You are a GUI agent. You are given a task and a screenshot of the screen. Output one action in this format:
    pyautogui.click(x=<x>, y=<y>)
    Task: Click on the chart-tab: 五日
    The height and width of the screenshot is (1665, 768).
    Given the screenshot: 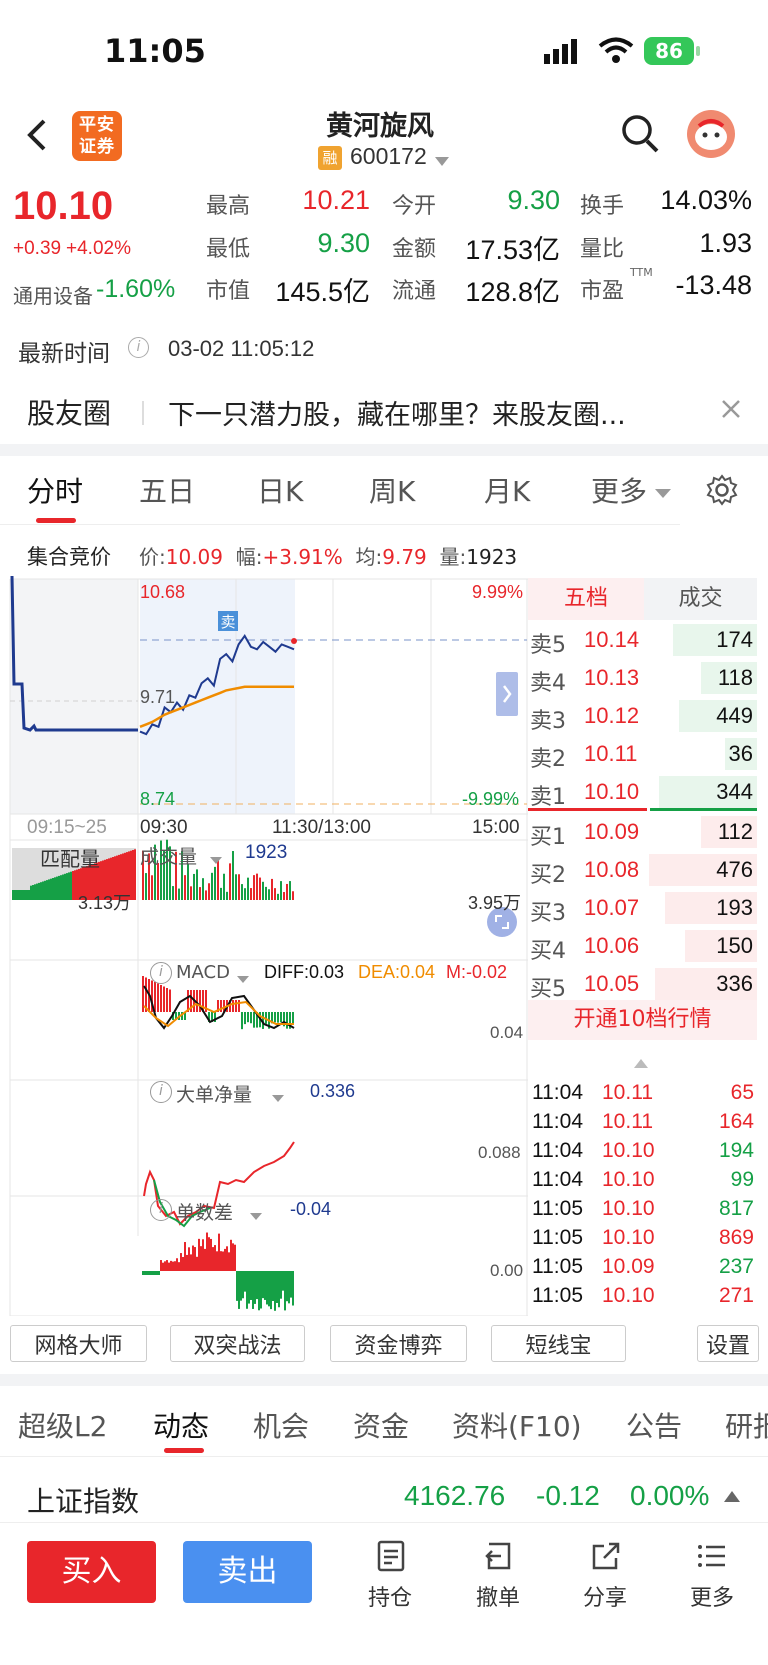 What is the action you would take?
    pyautogui.click(x=167, y=490)
    